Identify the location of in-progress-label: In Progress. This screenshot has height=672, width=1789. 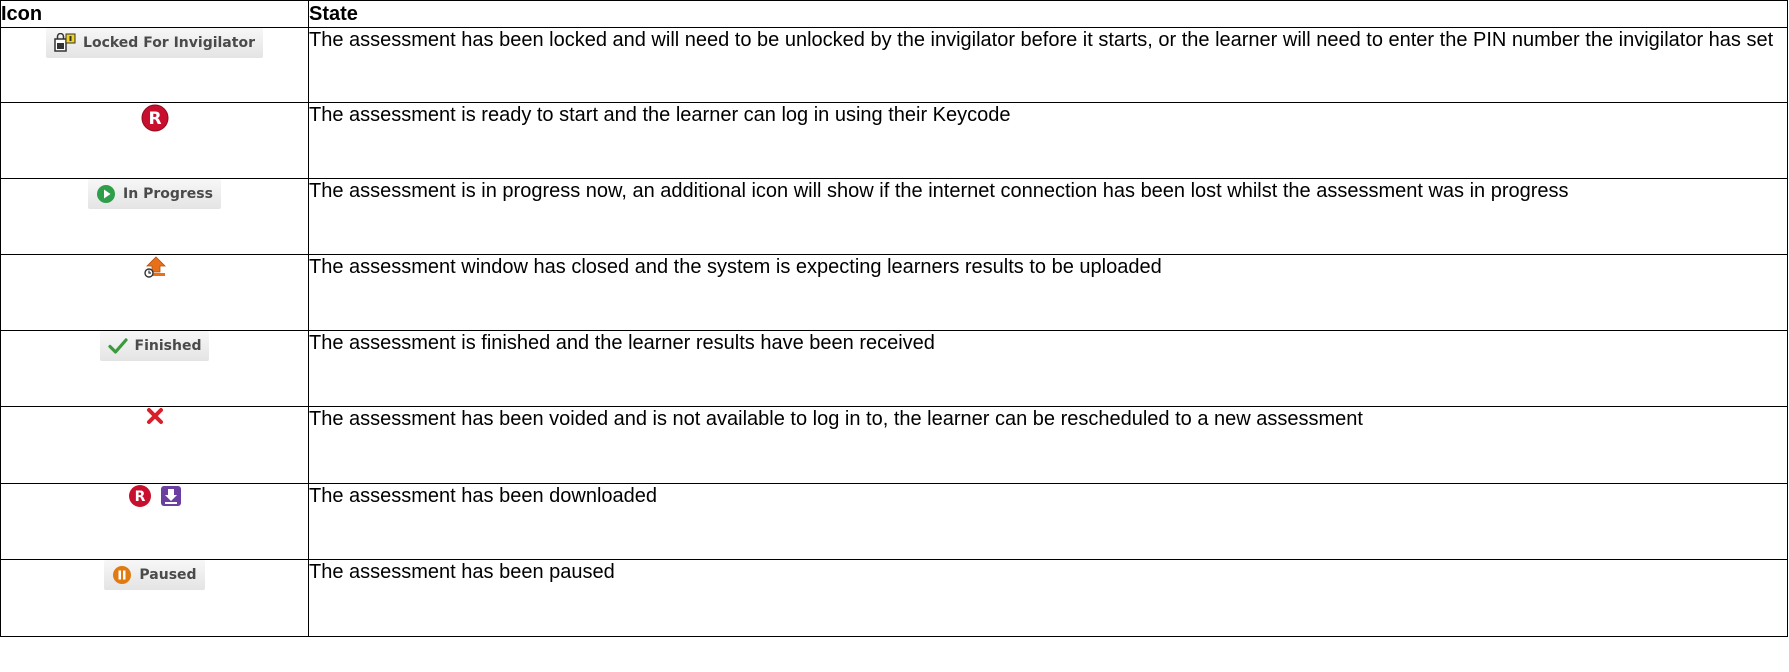
(168, 194).